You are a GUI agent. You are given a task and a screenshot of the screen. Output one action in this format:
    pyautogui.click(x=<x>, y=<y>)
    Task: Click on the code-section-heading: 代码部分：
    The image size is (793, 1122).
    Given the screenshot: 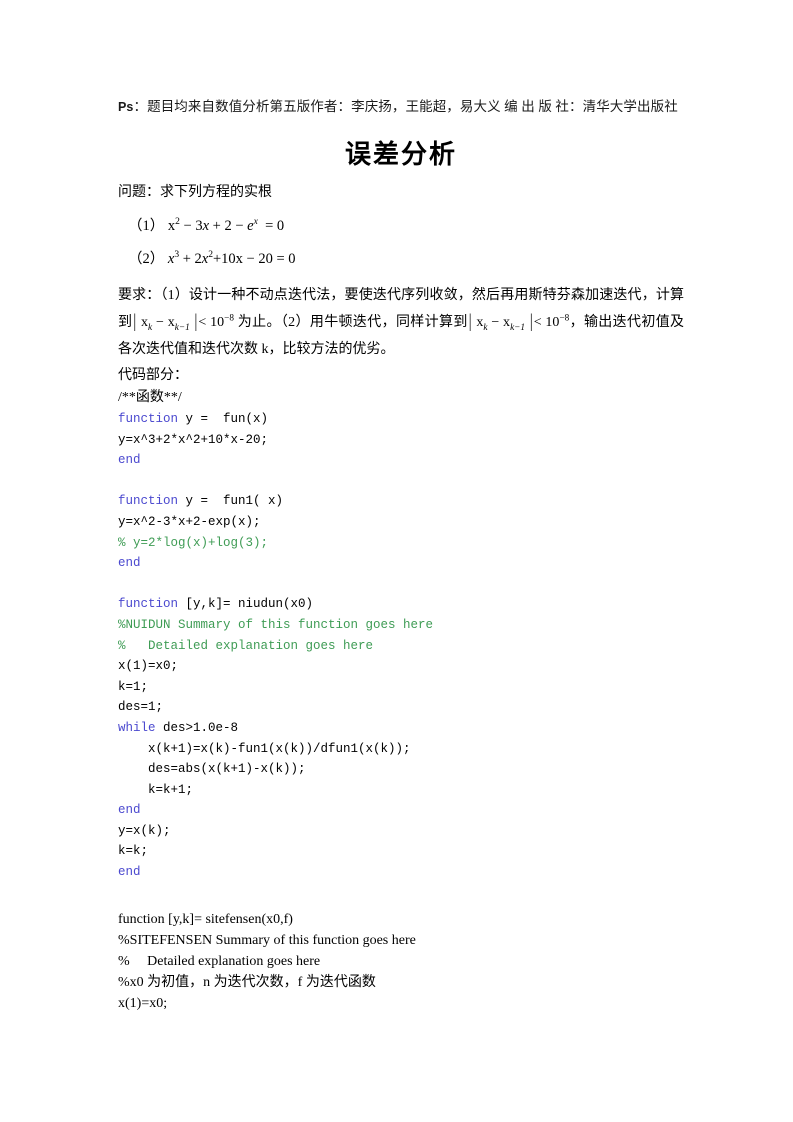 What is the action you would take?
    pyautogui.click(x=153, y=375)
    